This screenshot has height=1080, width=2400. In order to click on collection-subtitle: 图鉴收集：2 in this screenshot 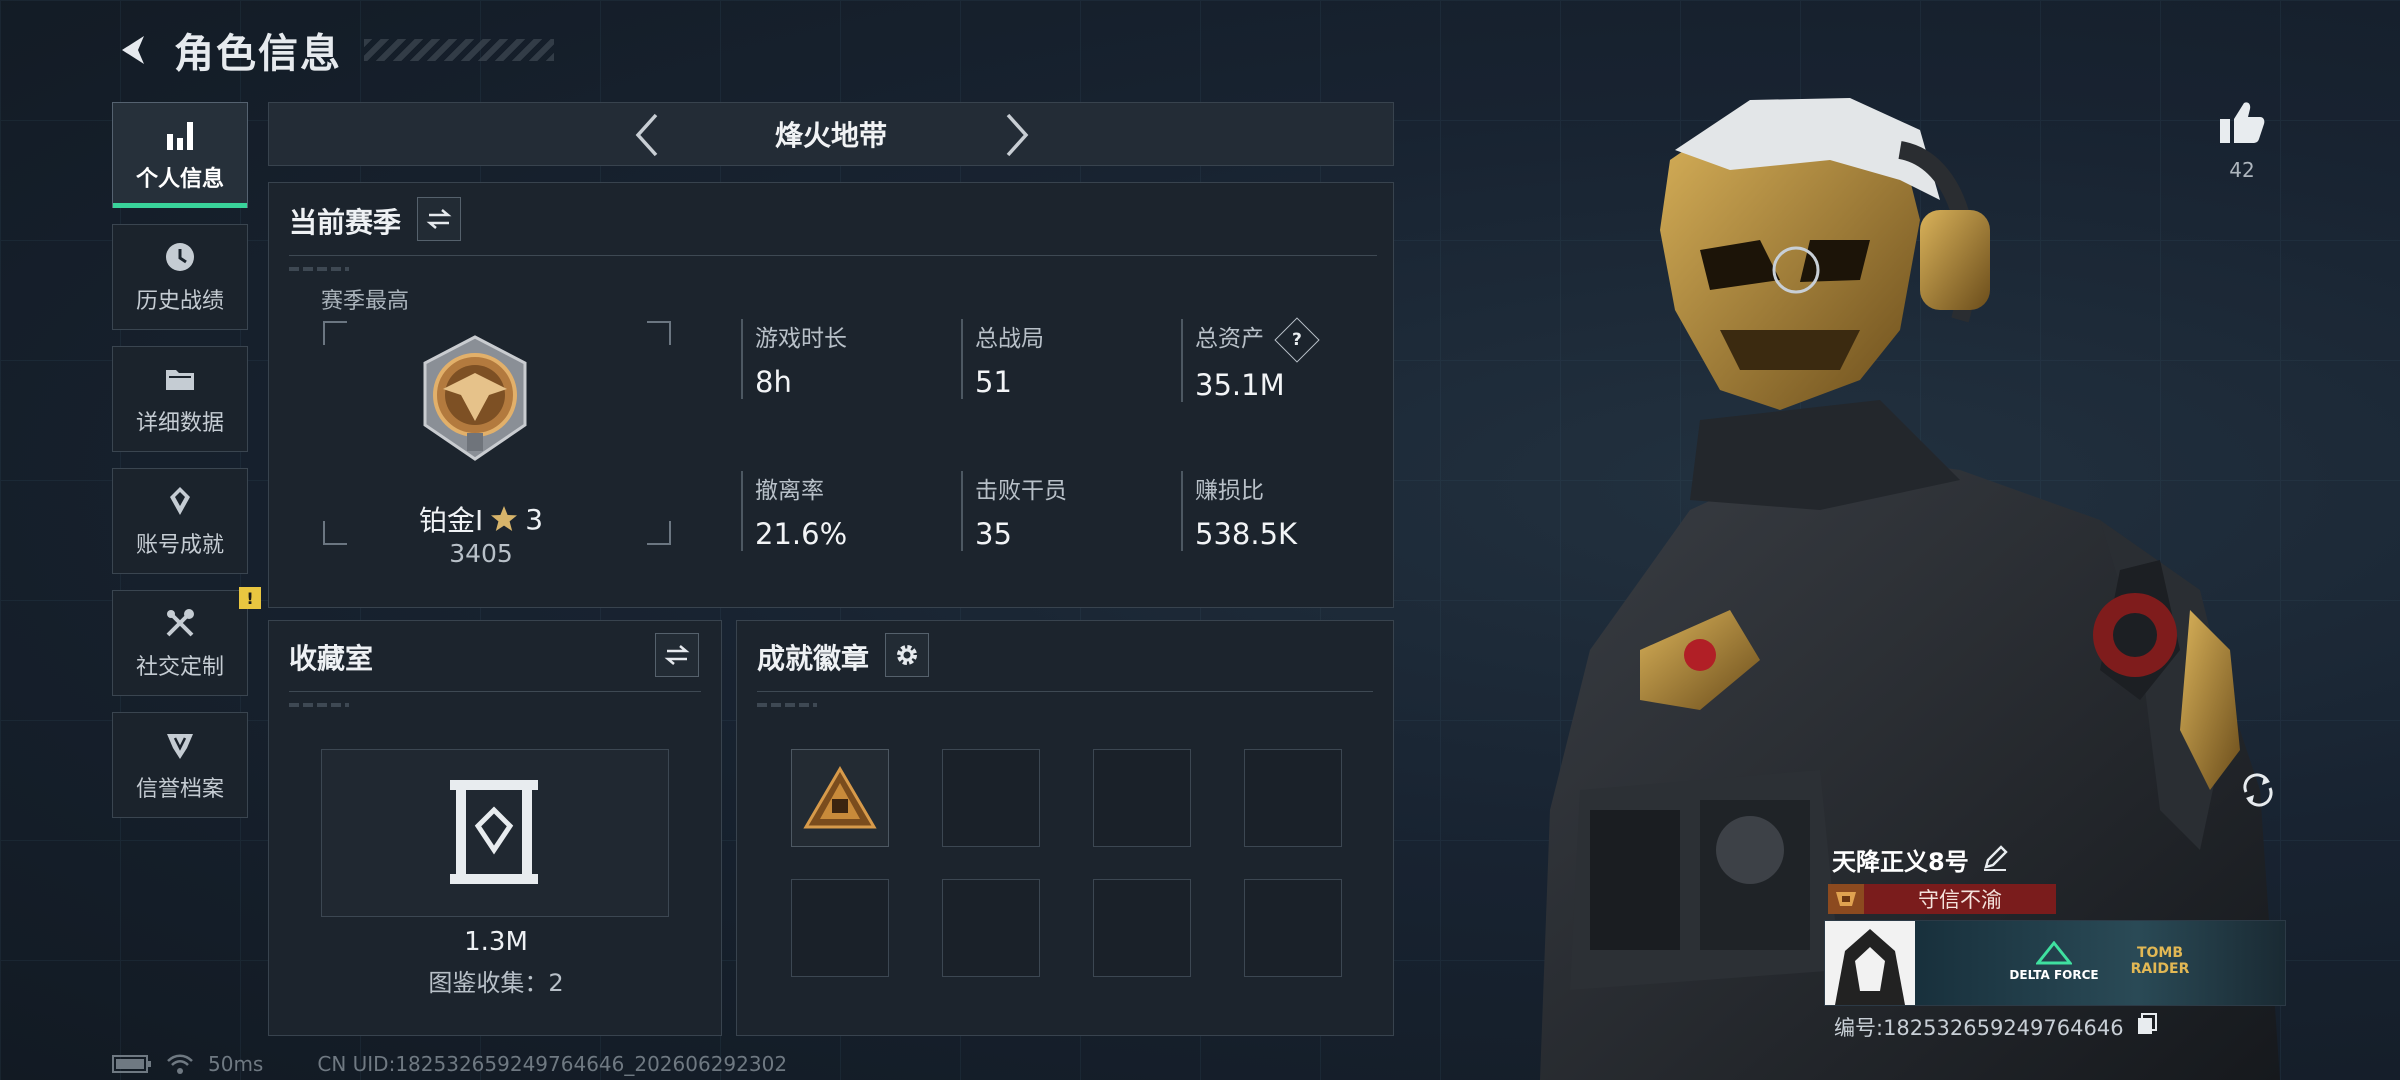, I will do `click(496, 983)`.